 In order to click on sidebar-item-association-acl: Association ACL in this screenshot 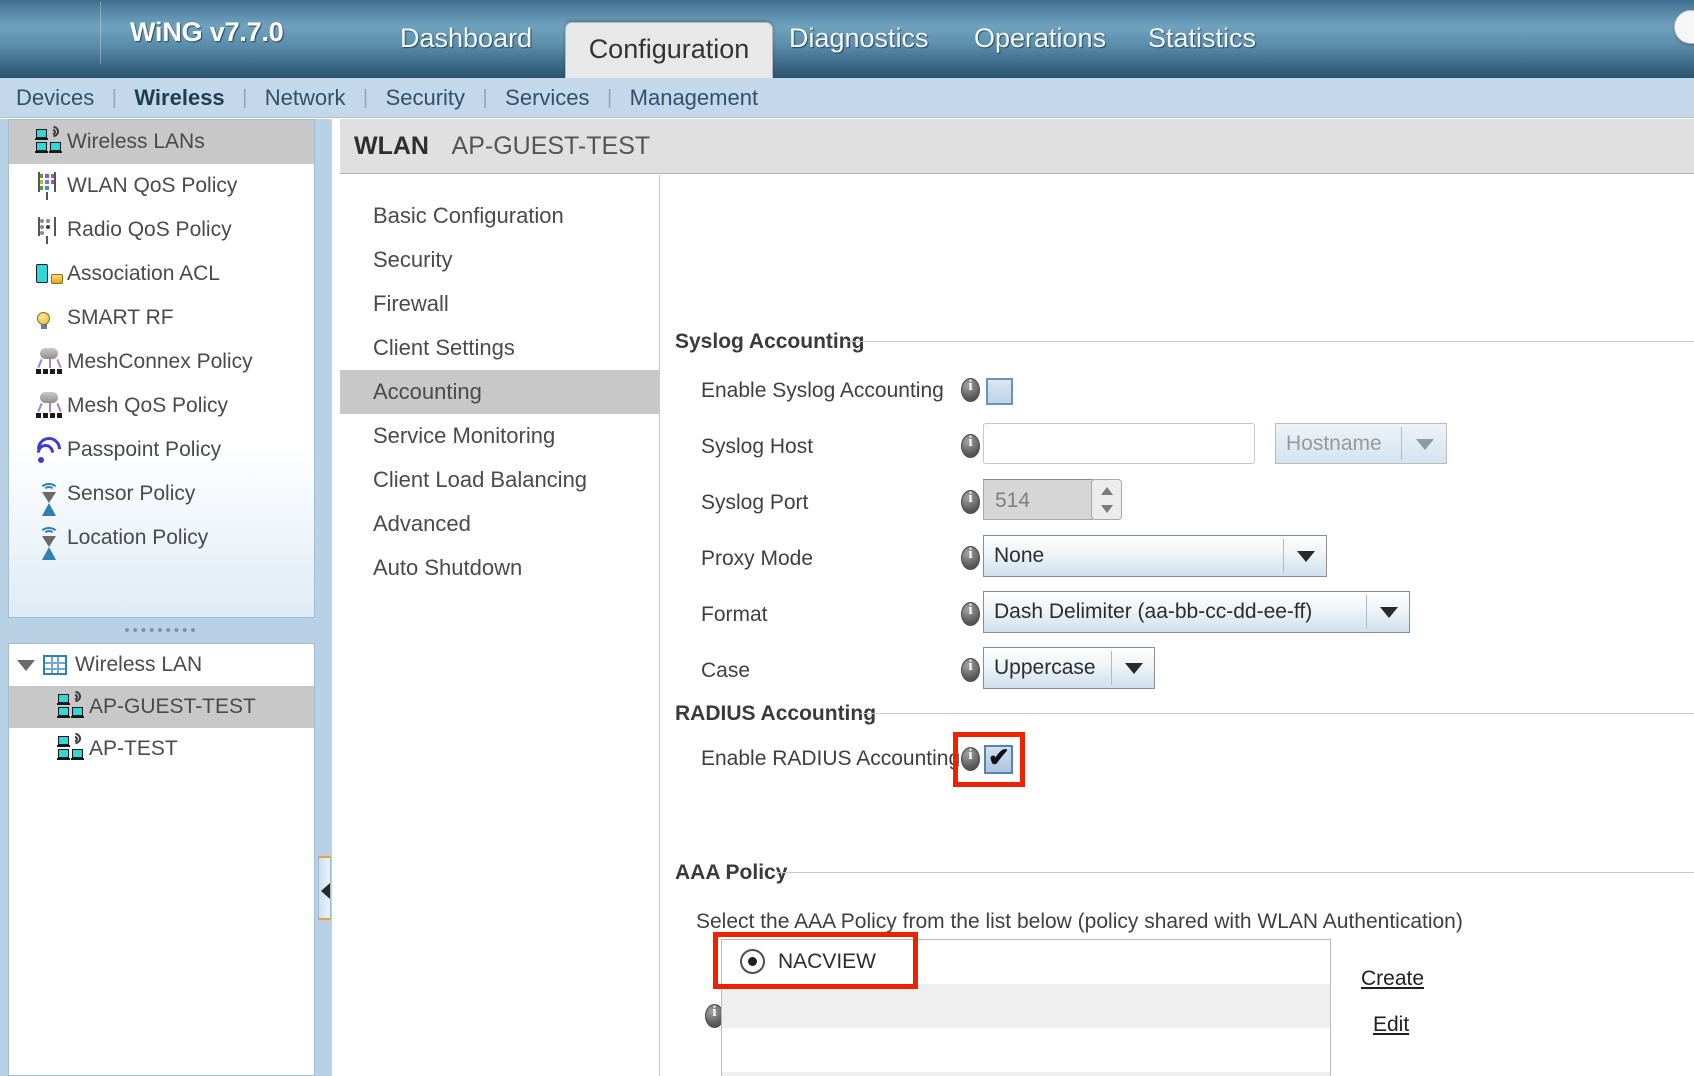, I will do `click(161, 274)`.